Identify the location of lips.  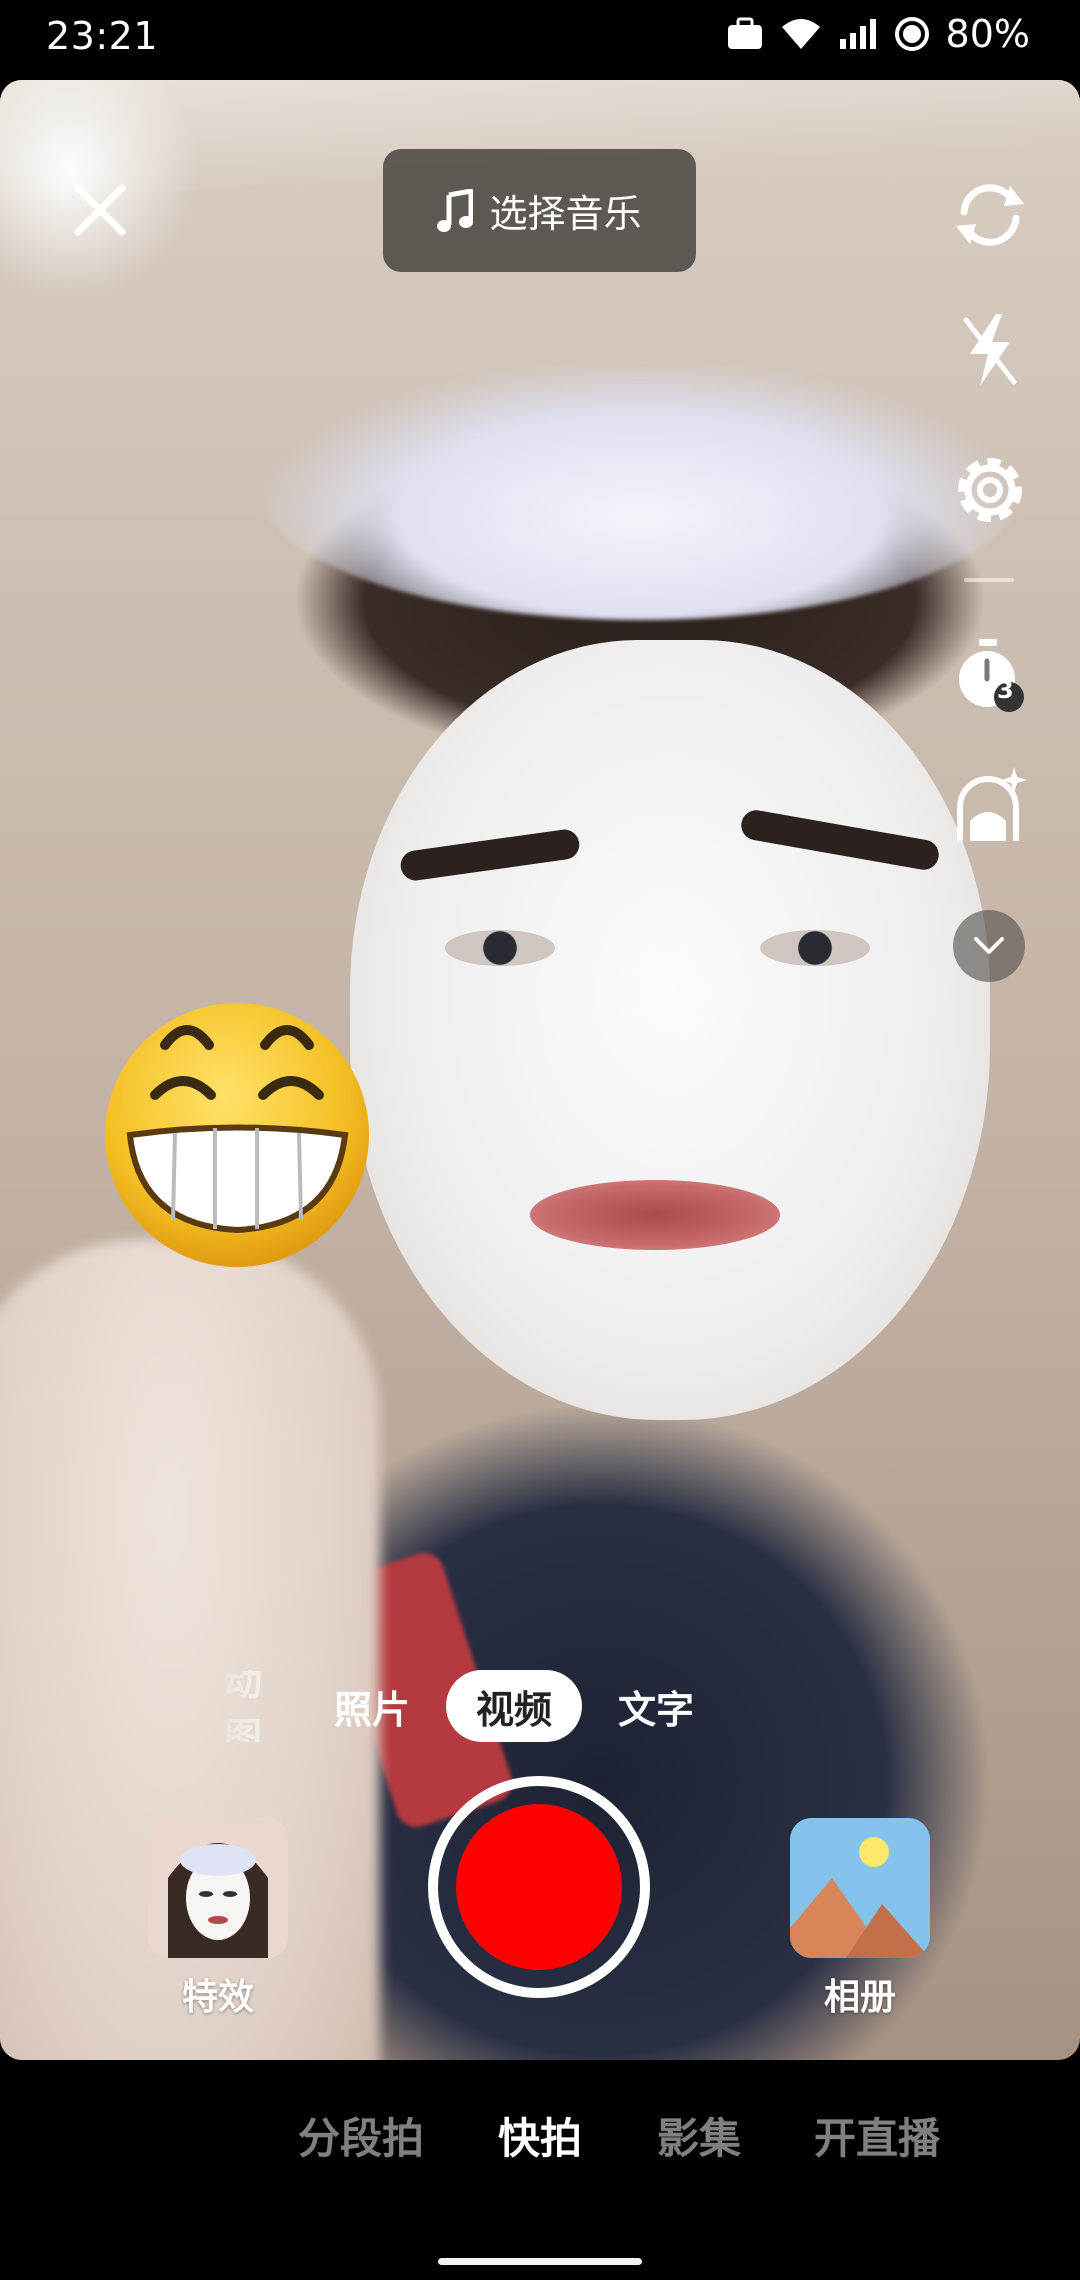
(655, 1215).